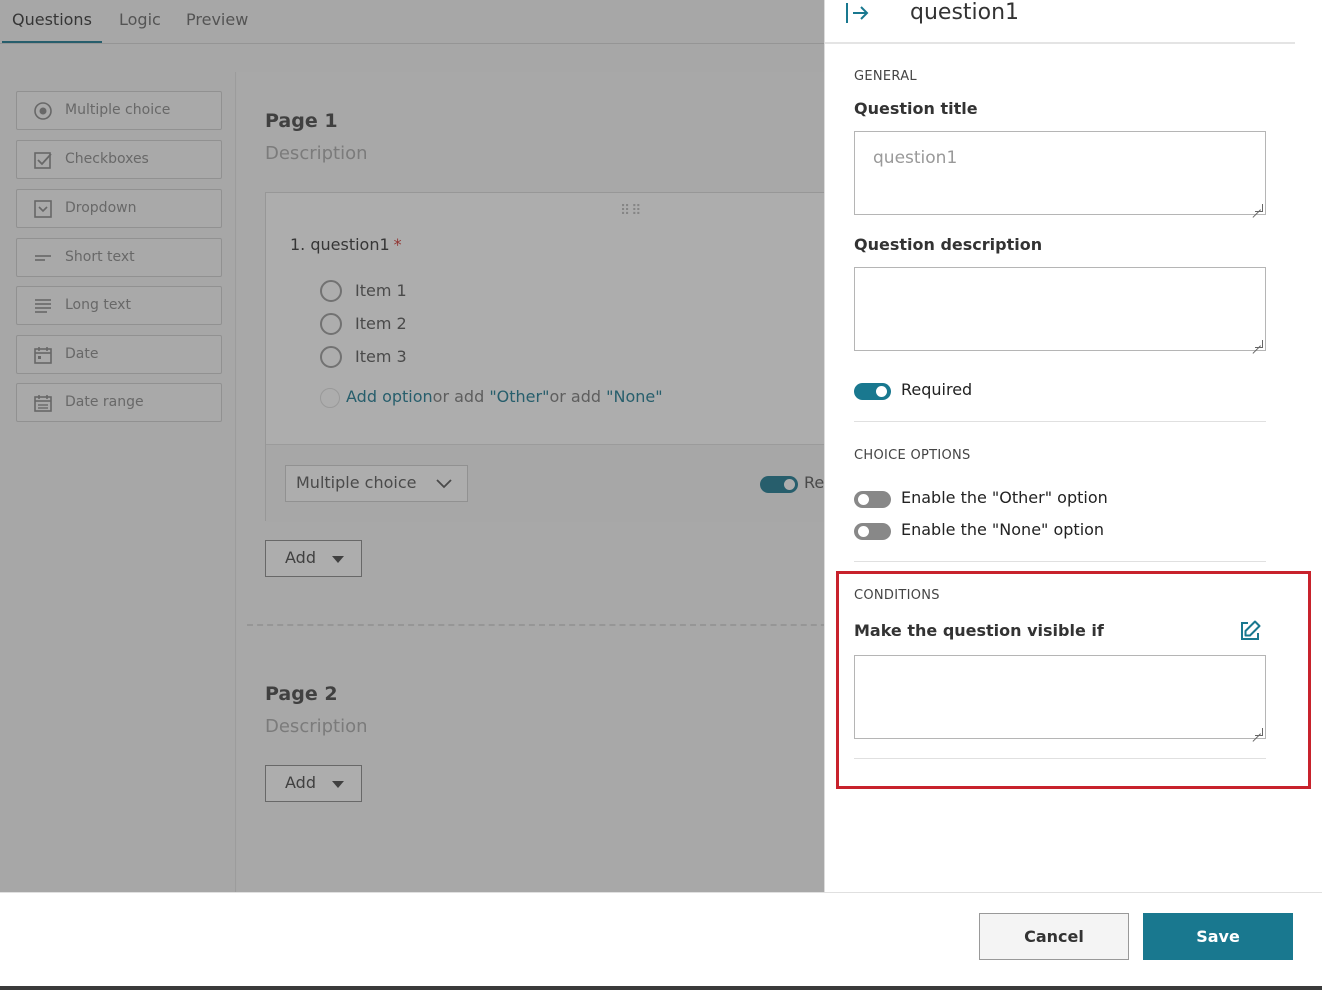 The height and width of the screenshot is (990, 1322). What do you see at coordinates (1250, 631) in the screenshot?
I see `edit-icon` at bounding box center [1250, 631].